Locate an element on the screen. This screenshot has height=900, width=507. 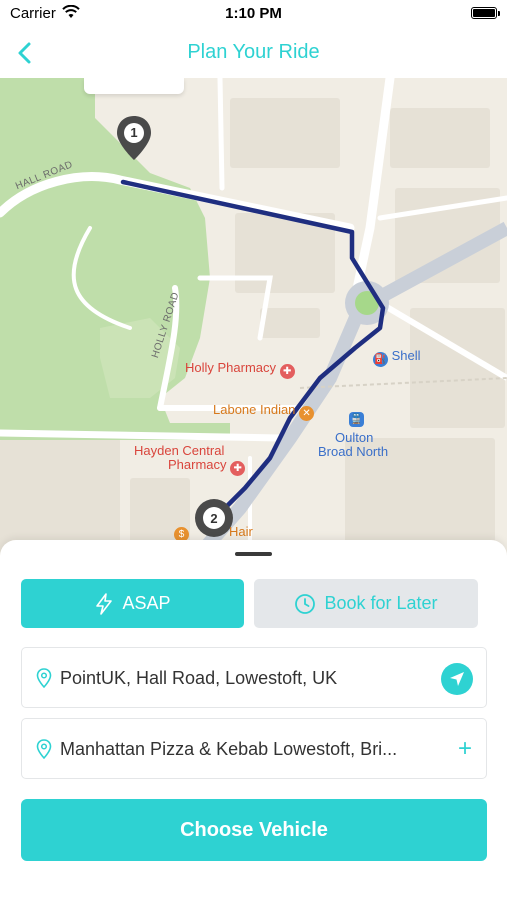
page-title: Plan Your Ride is located at coordinates (253, 52).